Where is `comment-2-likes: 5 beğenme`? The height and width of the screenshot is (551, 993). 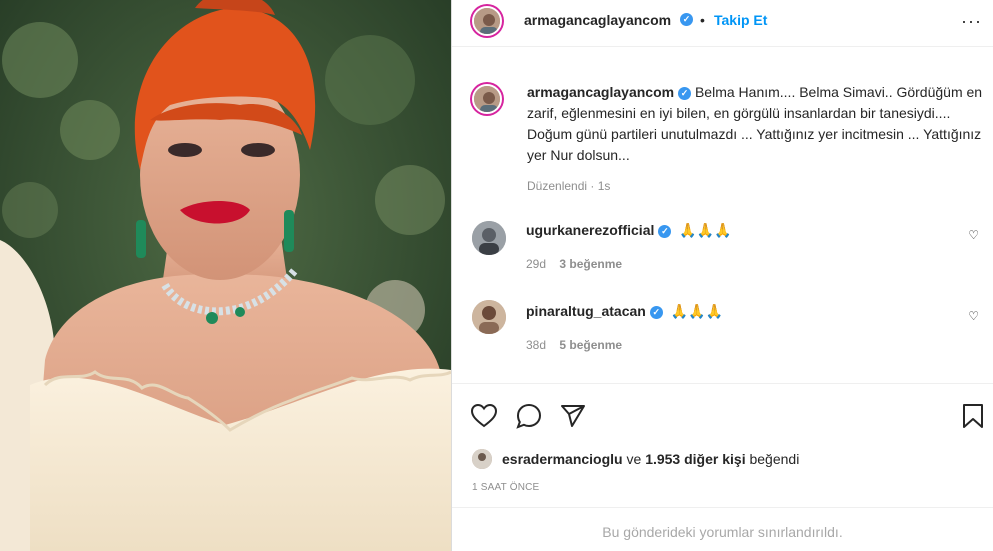
comment-2-likes: 5 beğenme is located at coordinates (590, 345).